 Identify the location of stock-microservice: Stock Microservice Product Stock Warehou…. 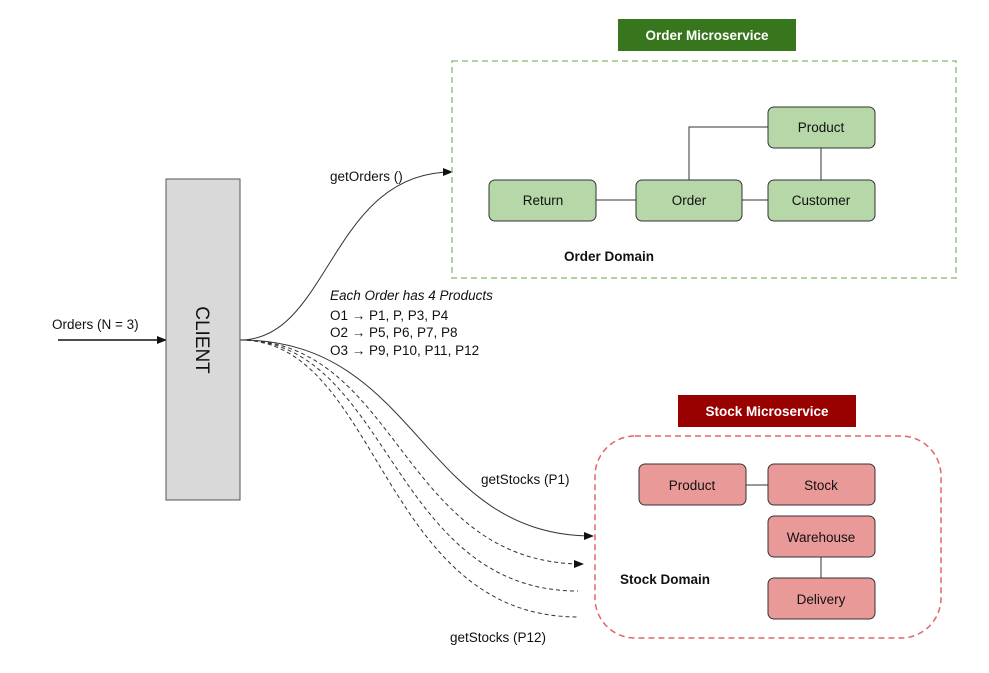
(768, 517).